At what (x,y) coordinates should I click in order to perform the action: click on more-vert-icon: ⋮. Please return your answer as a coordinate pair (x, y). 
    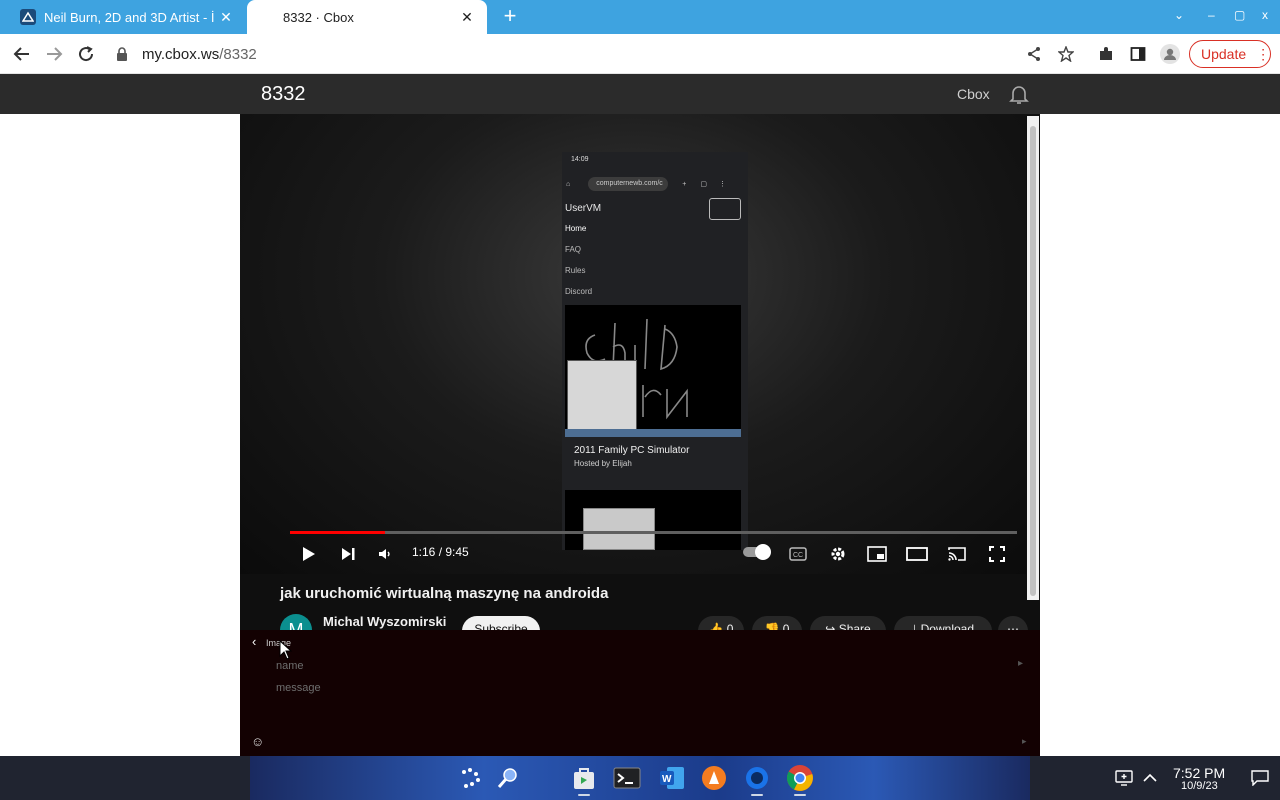
    Looking at the image, I should click on (1263, 54).